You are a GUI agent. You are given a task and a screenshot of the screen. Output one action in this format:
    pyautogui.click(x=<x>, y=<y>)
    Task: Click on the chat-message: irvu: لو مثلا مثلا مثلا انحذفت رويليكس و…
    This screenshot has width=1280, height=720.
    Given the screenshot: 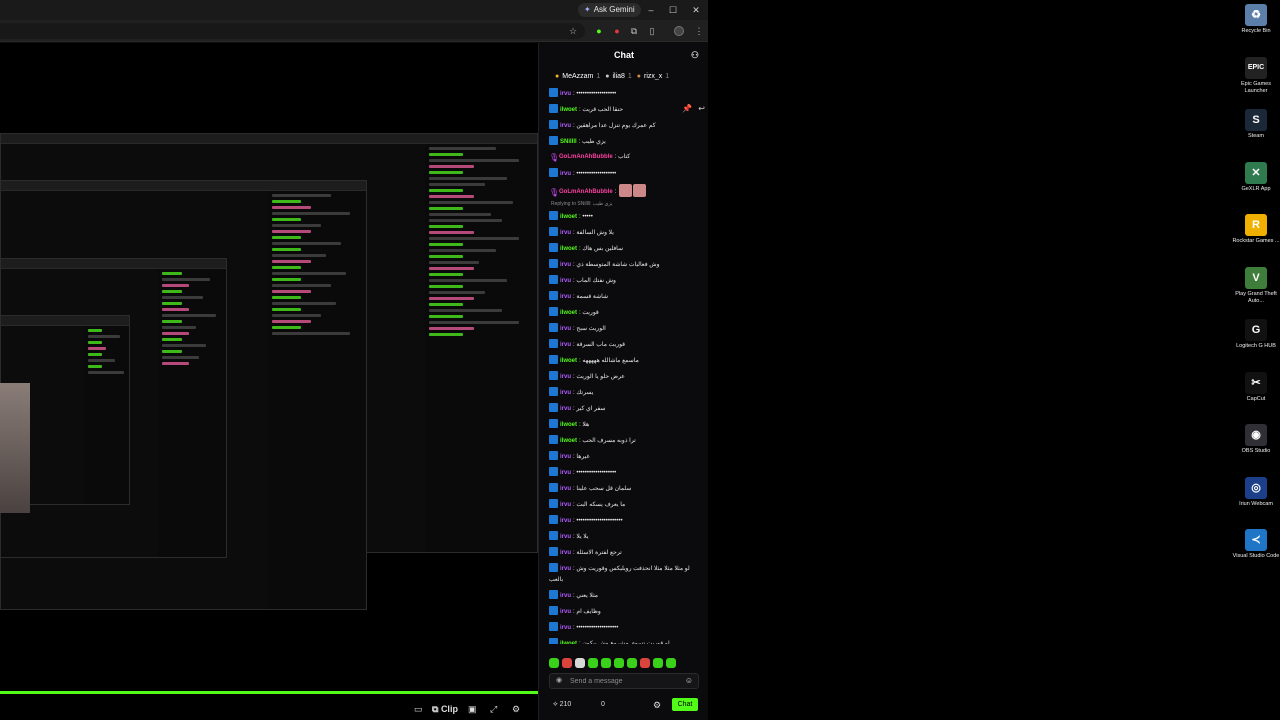 What is the action you would take?
    pyautogui.click(x=624, y=574)
    